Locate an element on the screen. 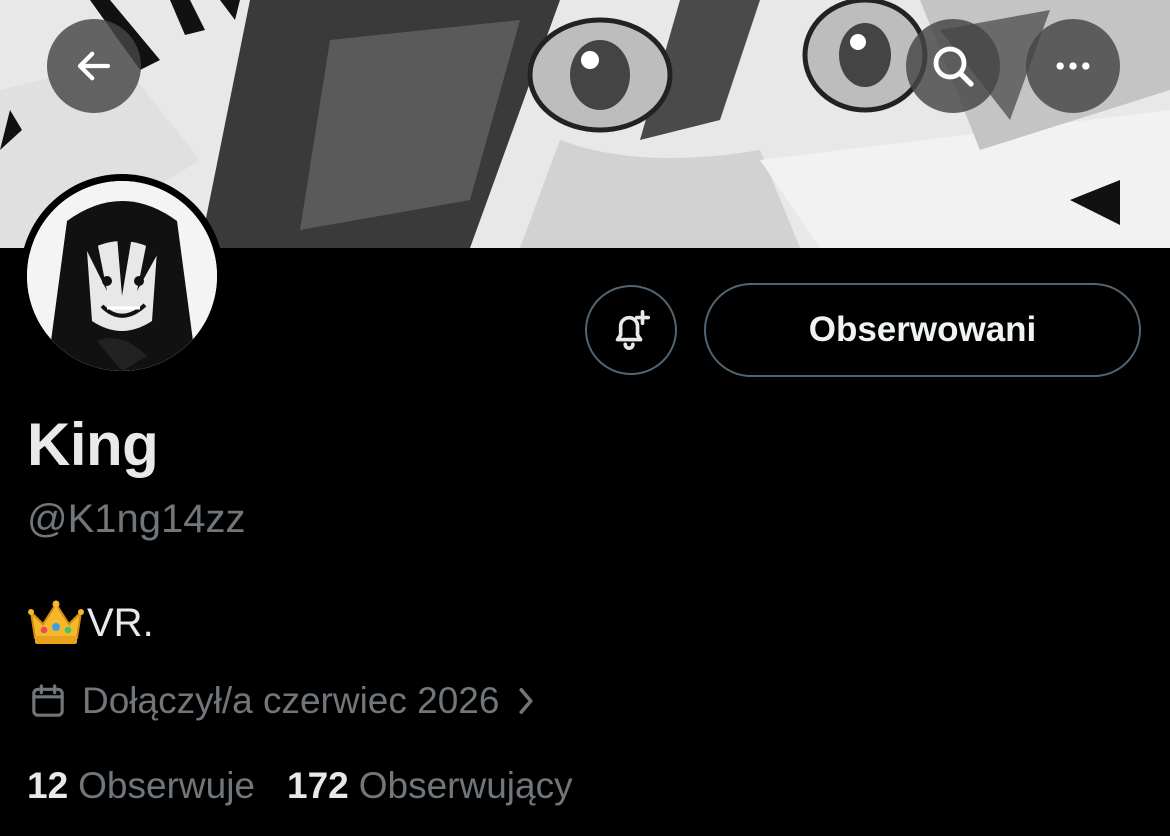 The width and height of the screenshot is (1170, 836). joined-date-text: Dołączył/a czerwiec 2026 is located at coordinates (291, 700).